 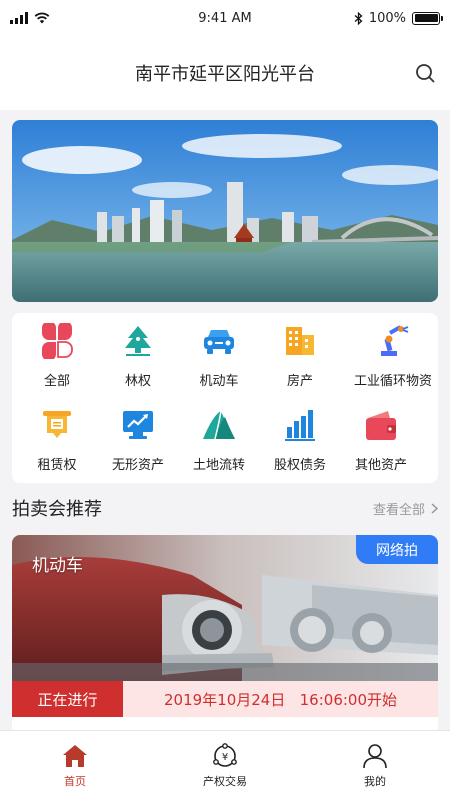 What do you see at coordinates (57, 566) in the screenshot?
I see `auction-category: 机动车` at bounding box center [57, 566].